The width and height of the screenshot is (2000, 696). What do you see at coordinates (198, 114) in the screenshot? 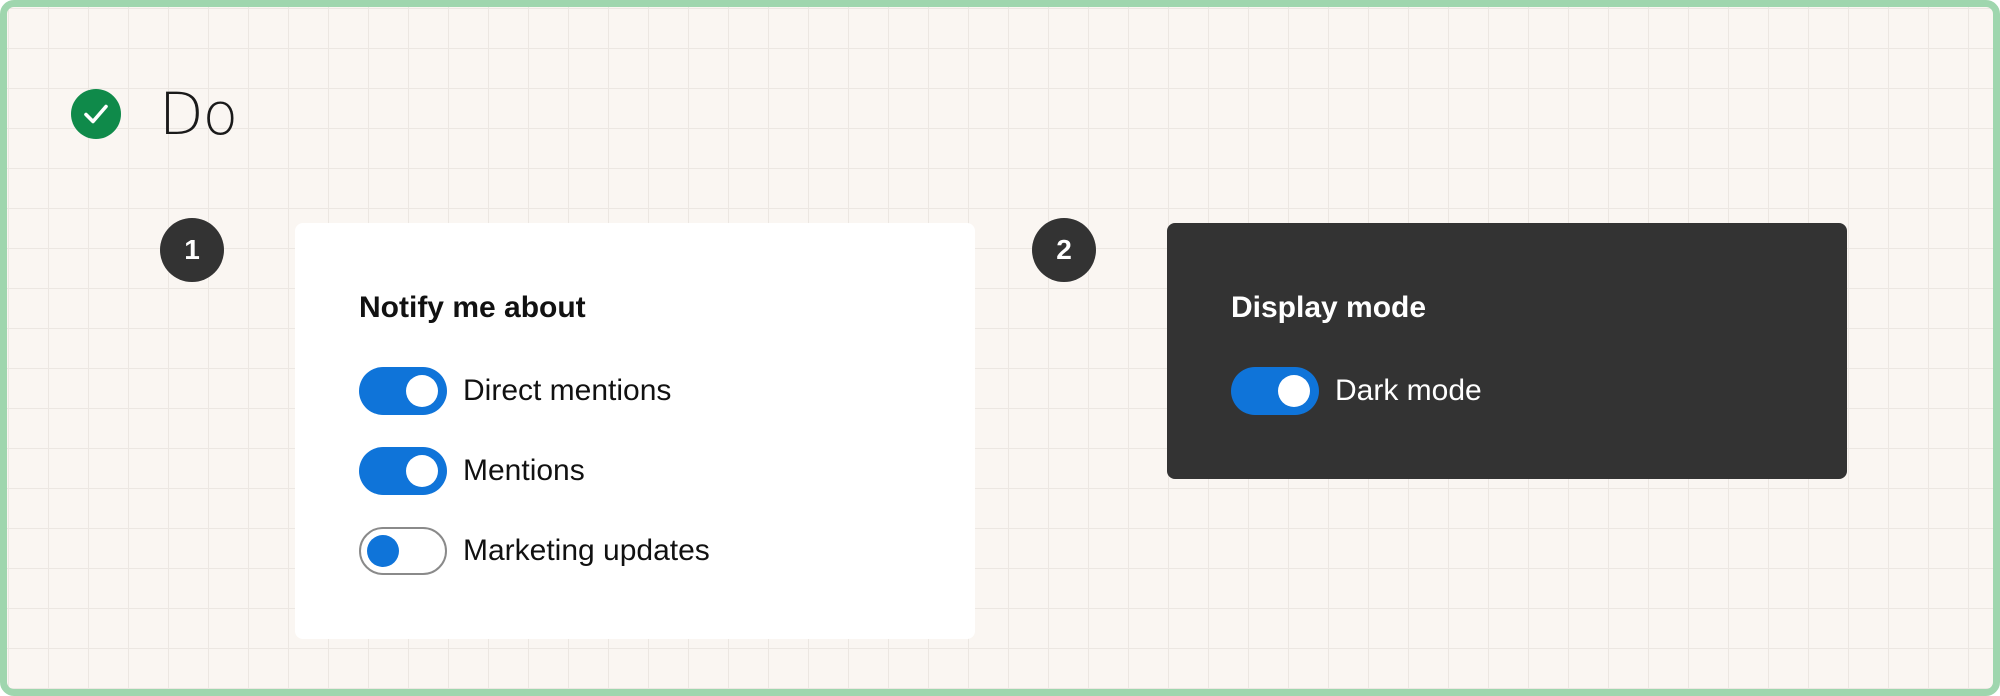
I see `heading-text: Do` at bounding box center [198, 114].